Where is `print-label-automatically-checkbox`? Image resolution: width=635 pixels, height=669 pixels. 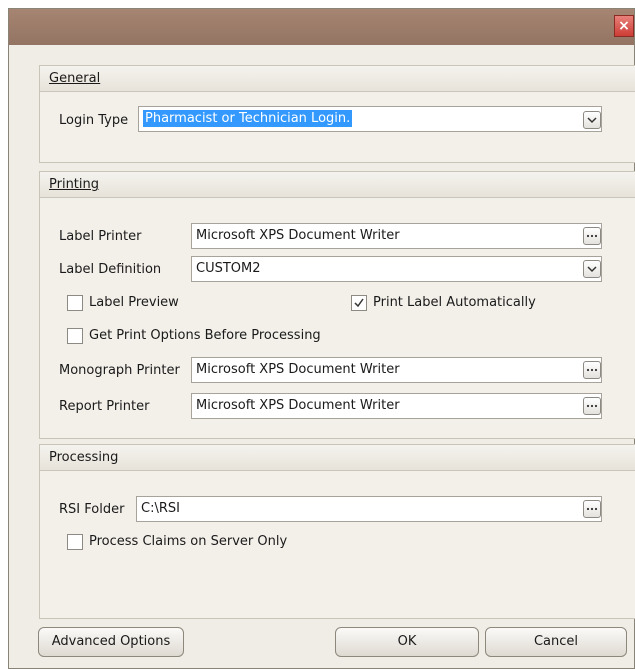
print-label-automatically-checkbox is located at coordinates (359, 303).